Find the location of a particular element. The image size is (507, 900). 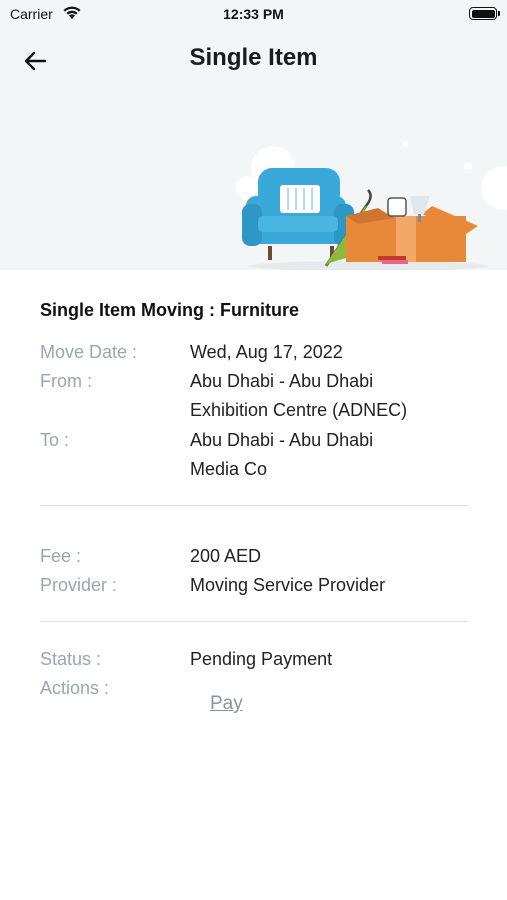

to-value-line2: Media Co is located at coordinates (229, 469).